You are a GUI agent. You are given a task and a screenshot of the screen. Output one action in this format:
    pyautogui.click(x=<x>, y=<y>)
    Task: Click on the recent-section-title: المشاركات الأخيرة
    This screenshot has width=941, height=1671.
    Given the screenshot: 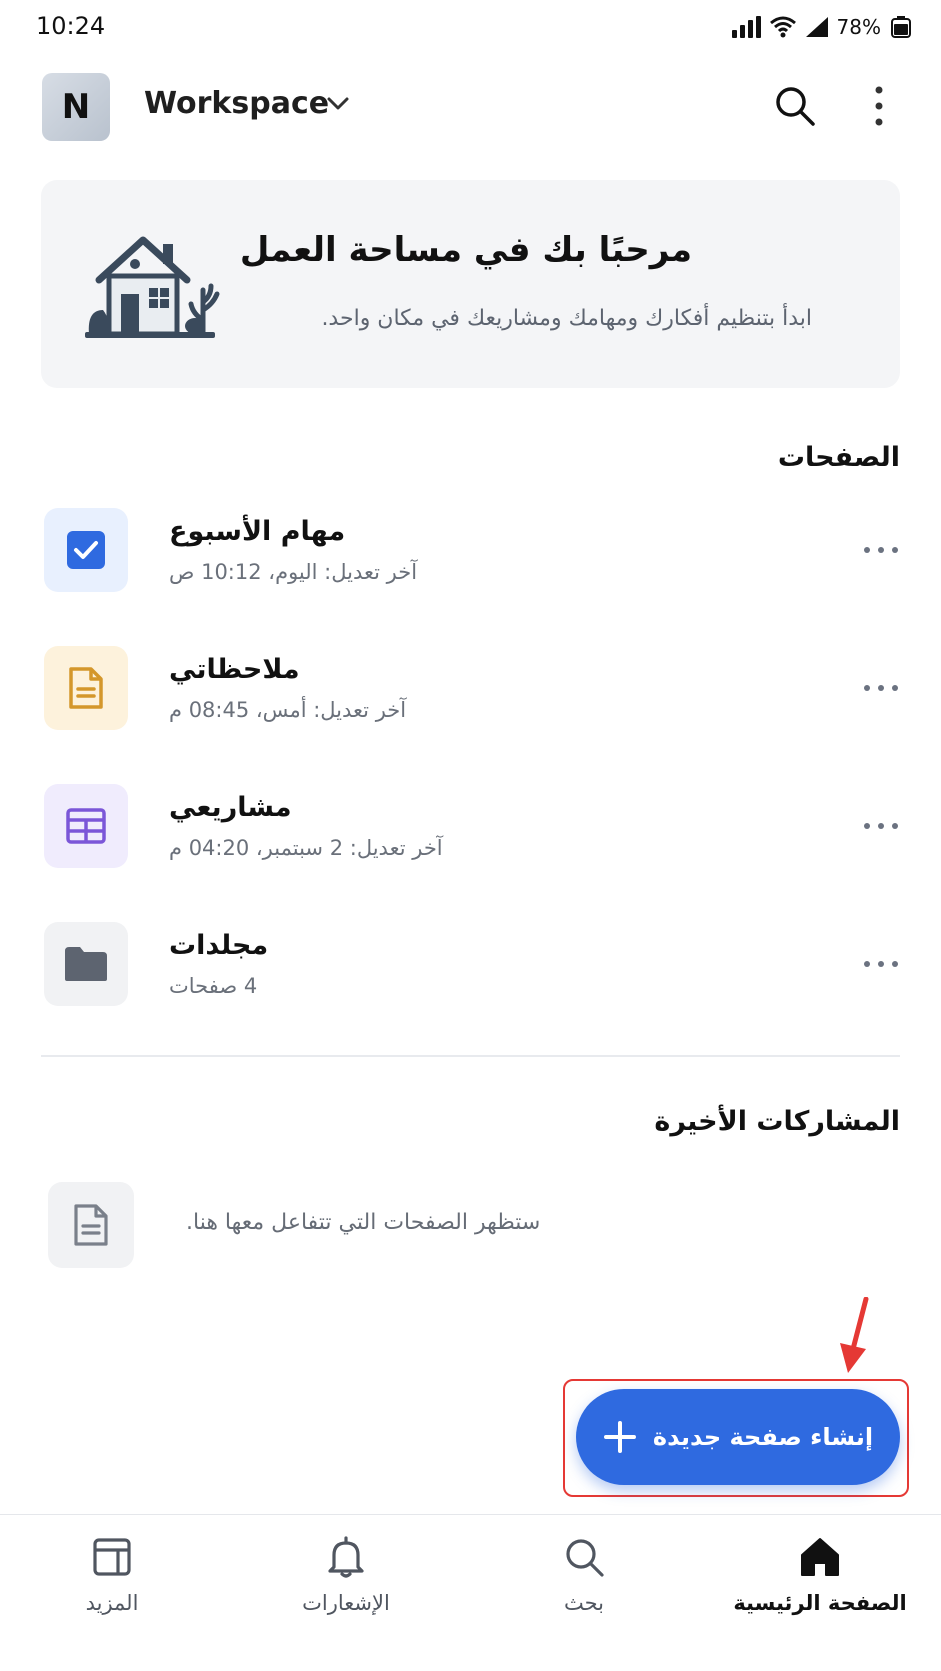 What is the action you would take?
    pyautogui.click(x=777, y=1121)
    